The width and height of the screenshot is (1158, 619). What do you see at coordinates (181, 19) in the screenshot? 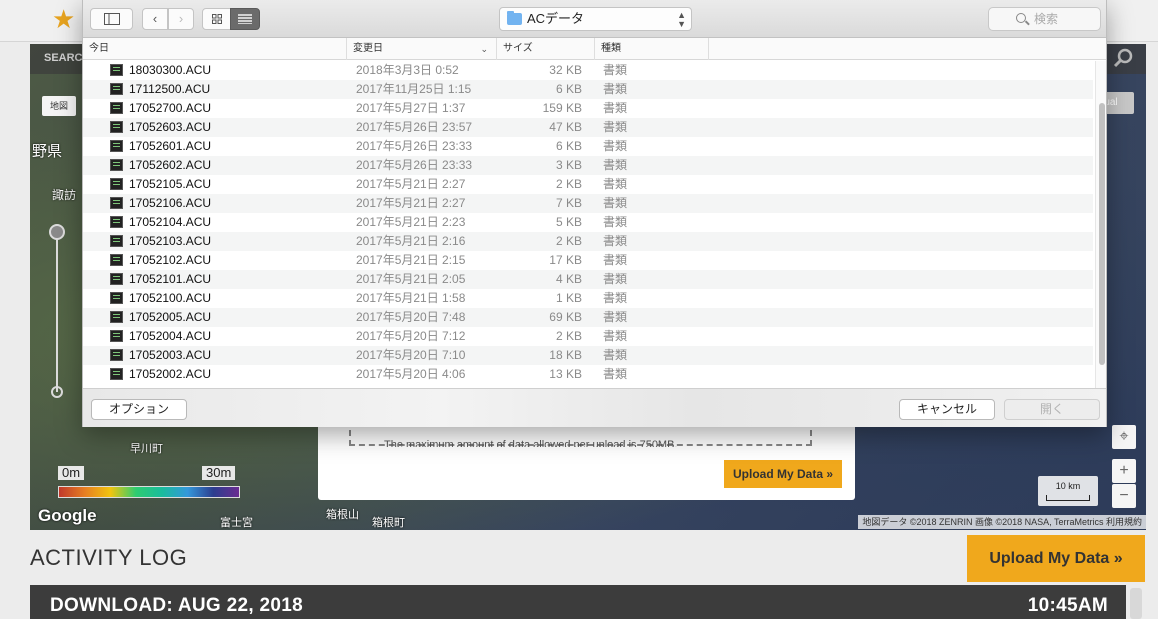
I see `forward-button: ›` at bounding box center [181, 19].